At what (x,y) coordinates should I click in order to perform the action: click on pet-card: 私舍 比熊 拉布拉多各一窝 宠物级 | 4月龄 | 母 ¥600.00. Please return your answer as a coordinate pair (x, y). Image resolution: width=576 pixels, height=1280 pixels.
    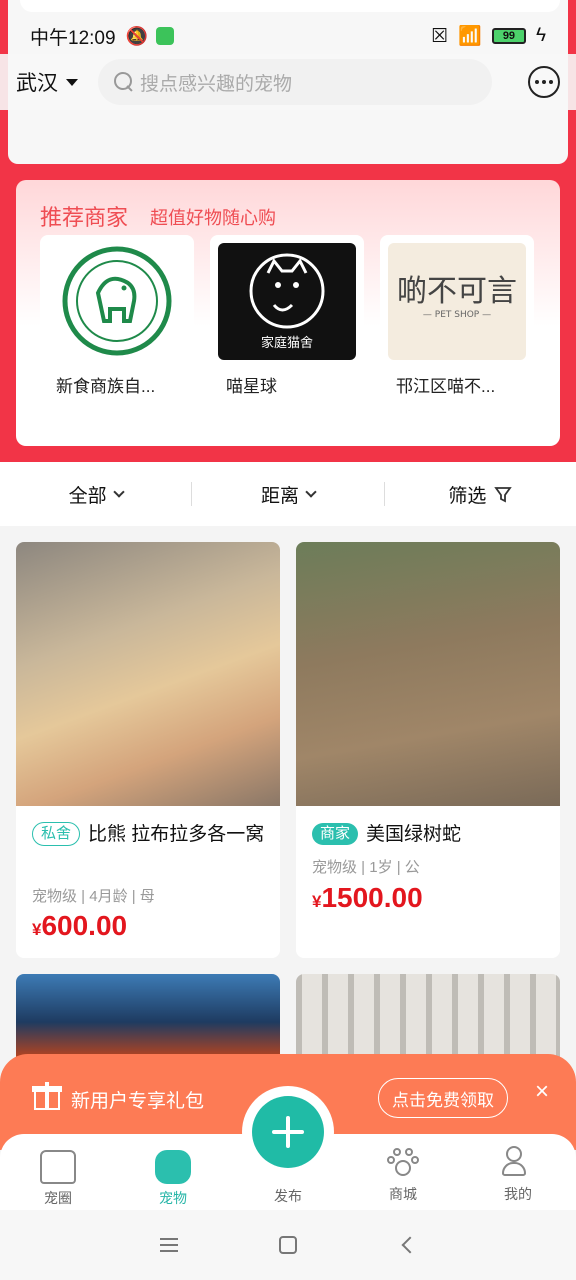
    Looking at the image, I should click on (148, 750).